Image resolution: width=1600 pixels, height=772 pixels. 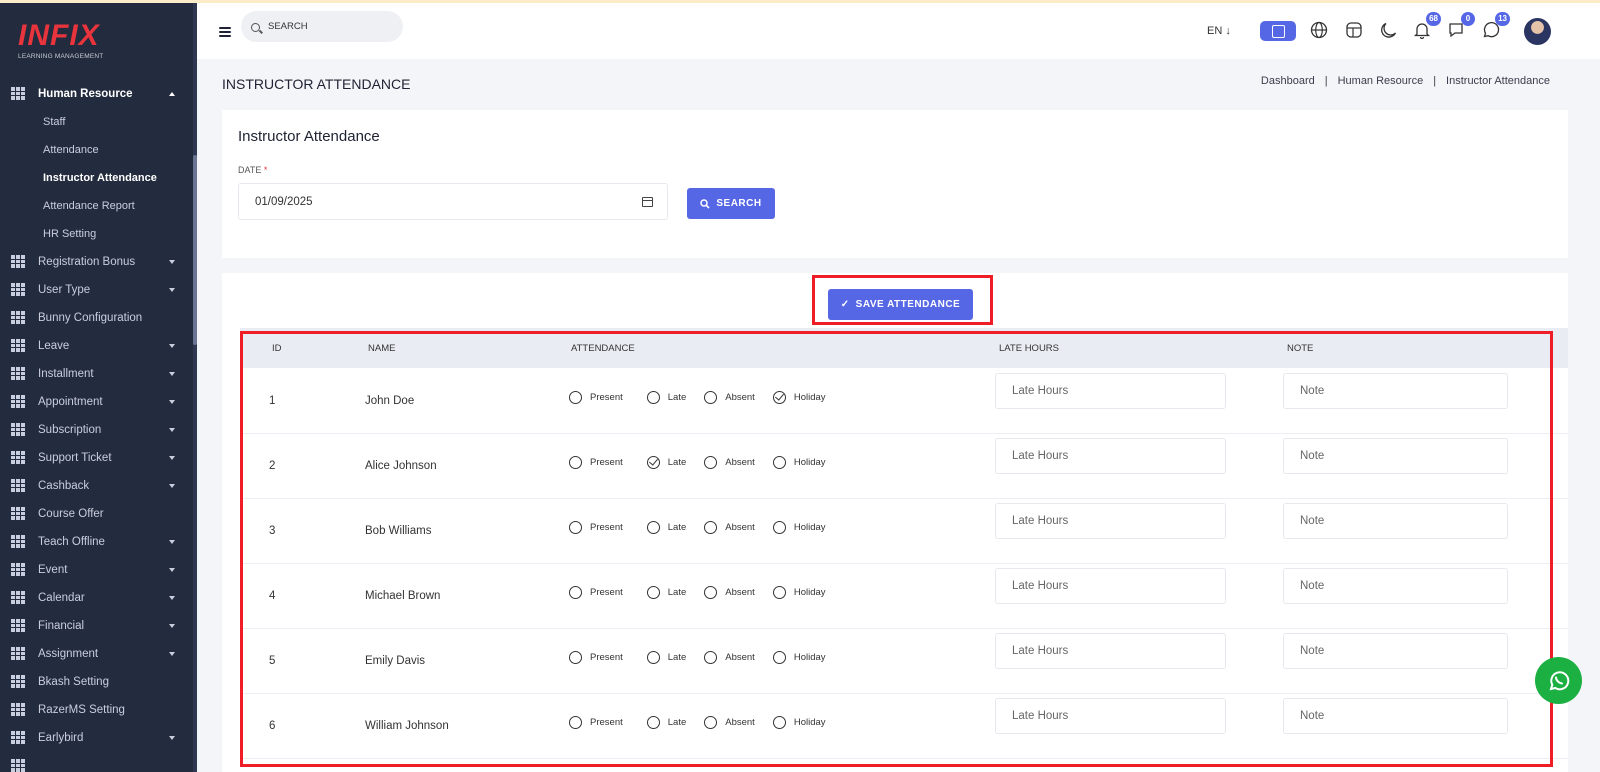 I want to click on highlight-save-button, so click(x=902, y=300).